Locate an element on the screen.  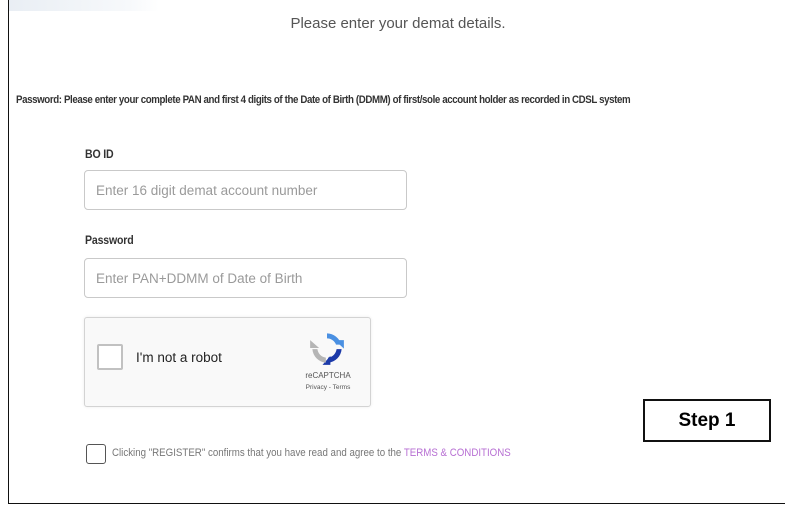
page-heading: Please enter your demat details. is located at coordinates (398, 23).